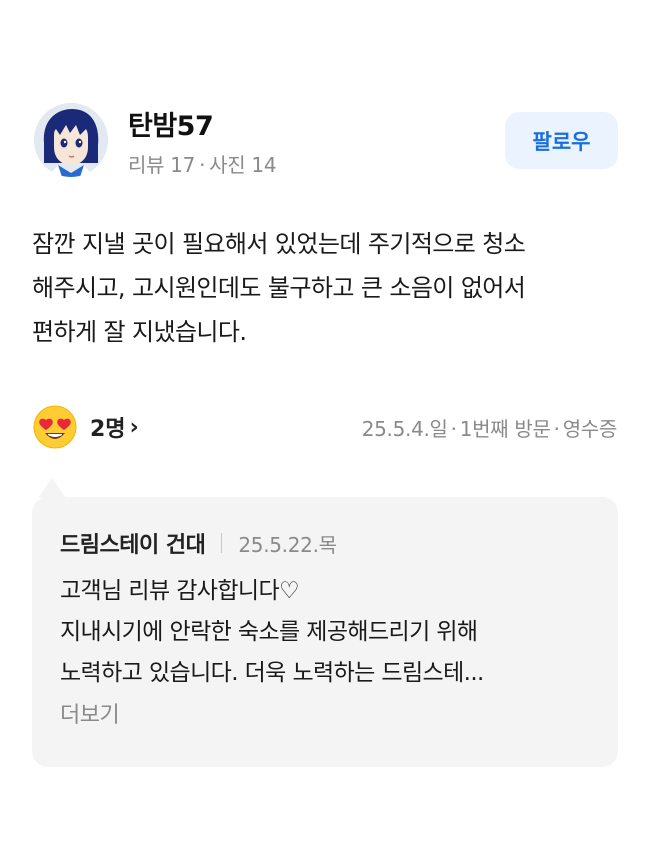 This screenshot has height=864, width=648. Describe the element at coordinates (561, 140) in the screenshot. I see `follow-button: 팔로우` at that location.